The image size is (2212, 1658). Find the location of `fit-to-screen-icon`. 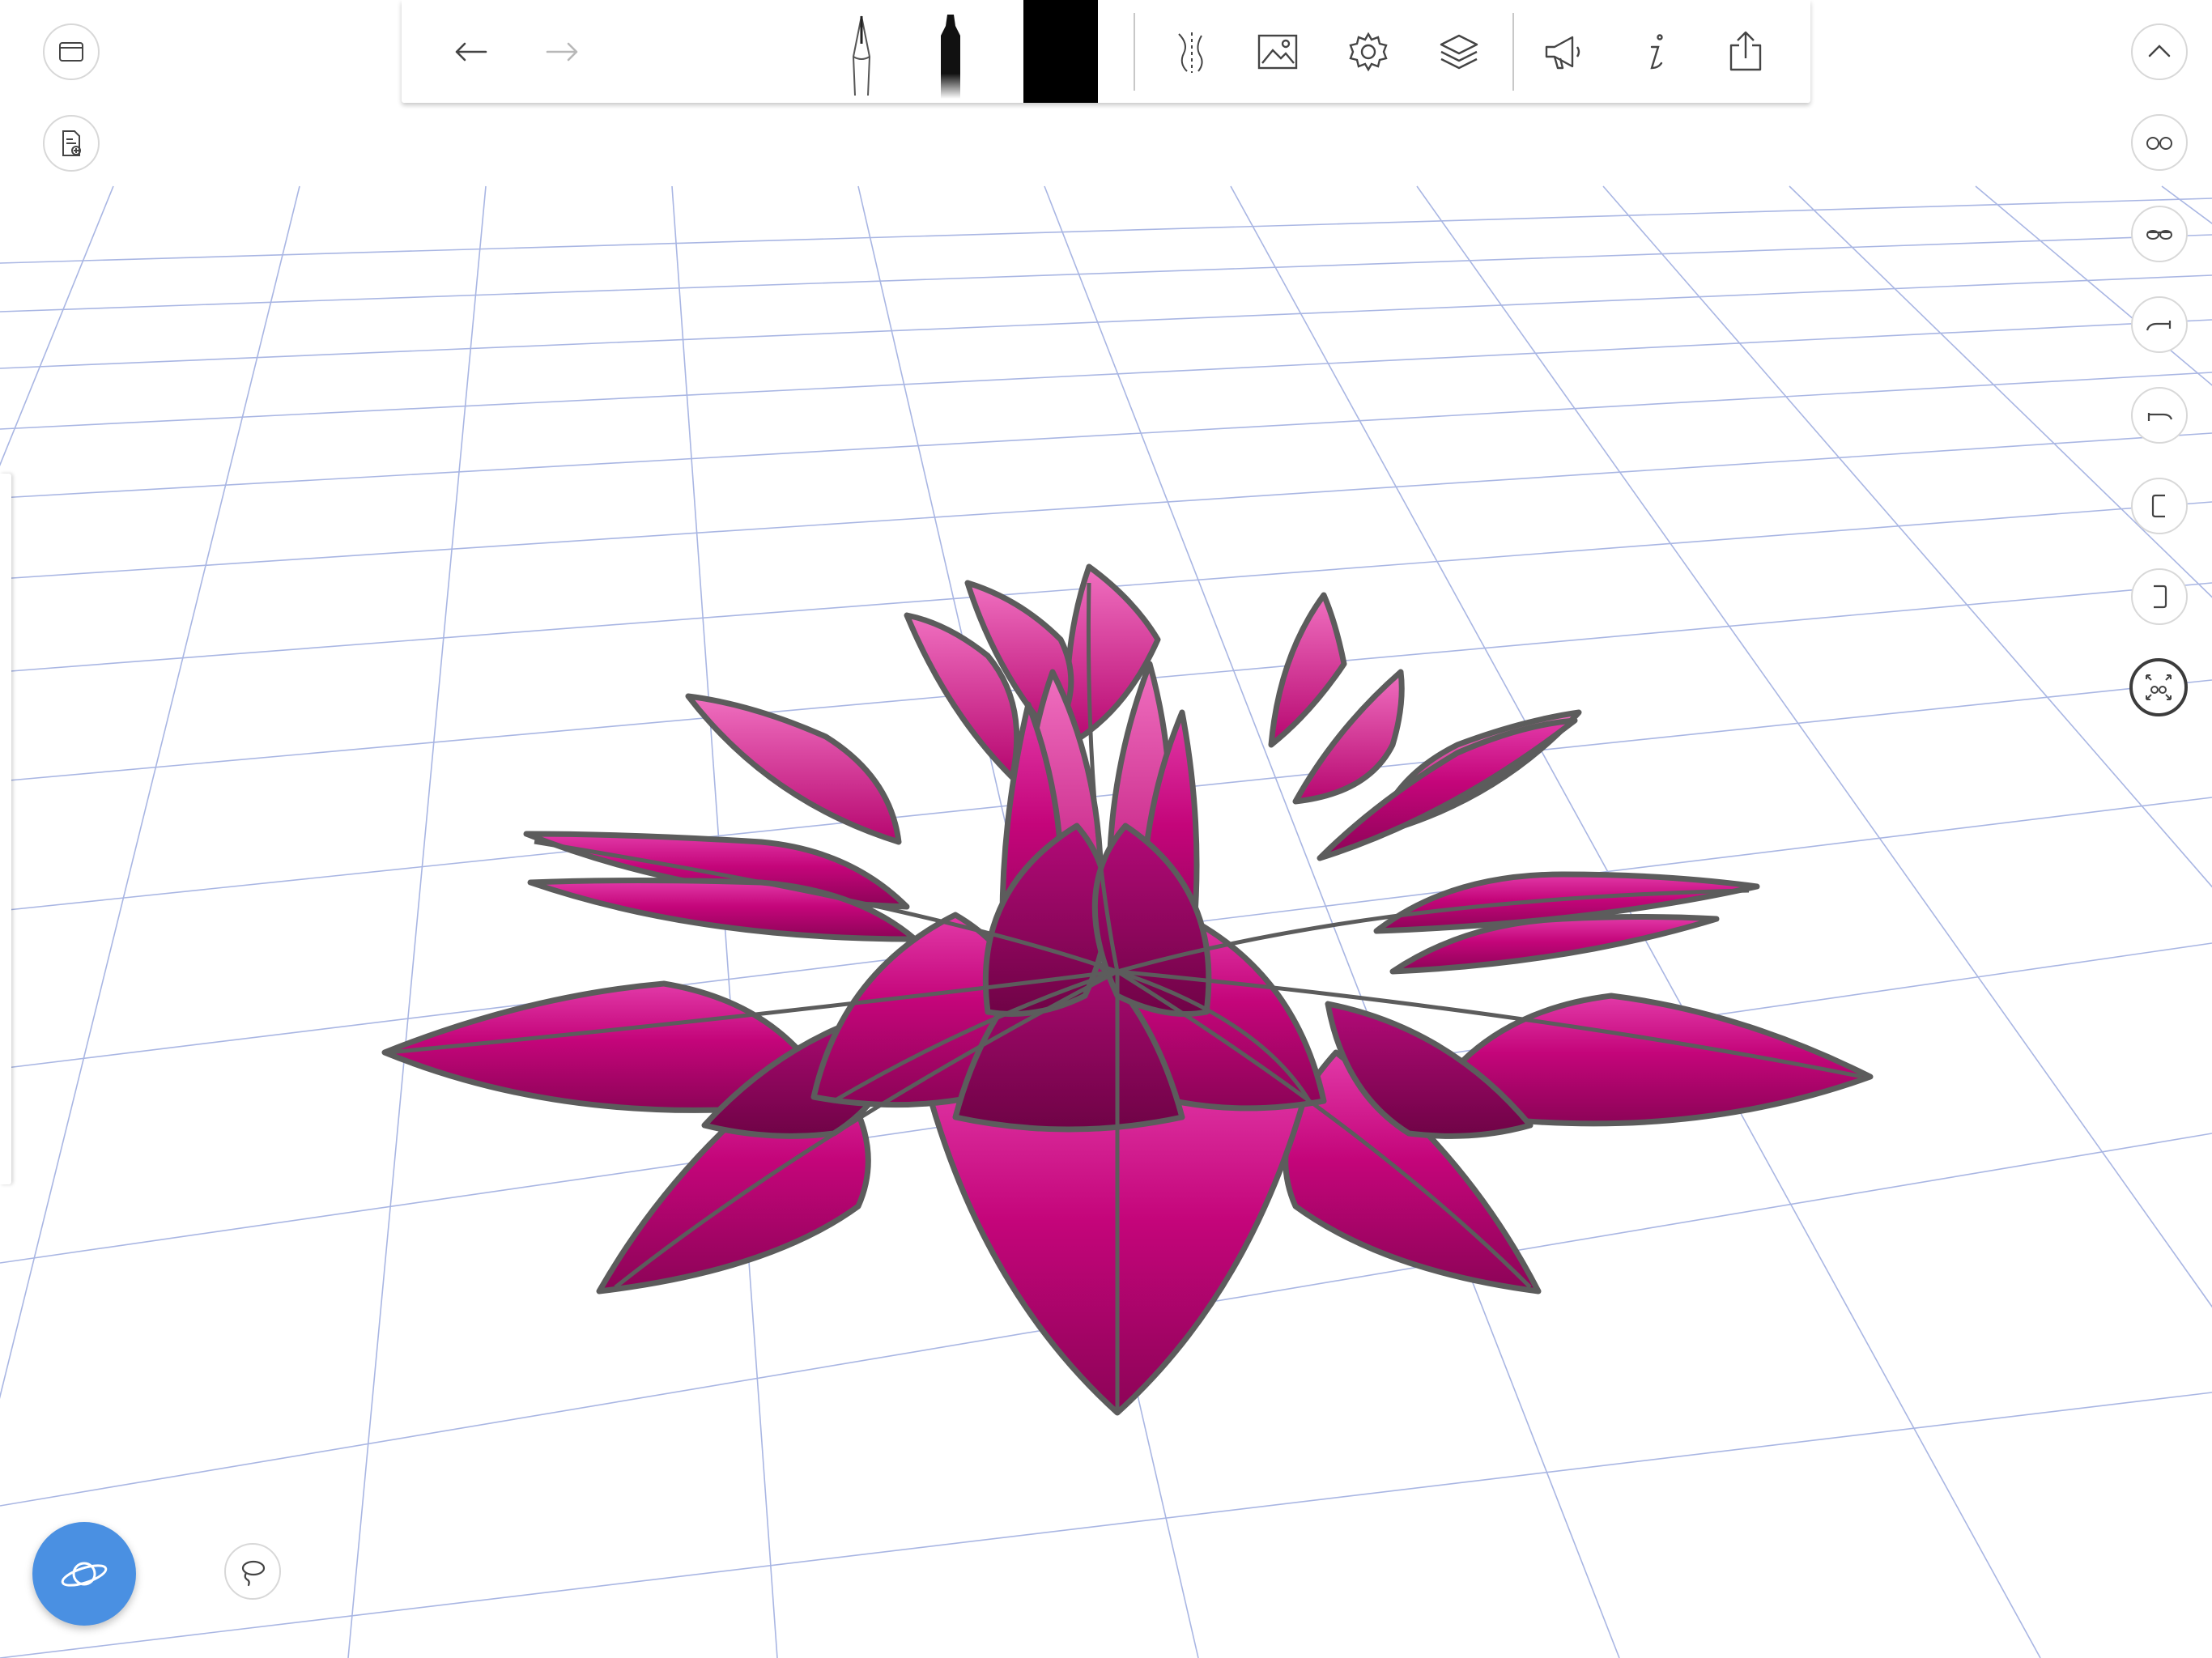

fit-to-screen-icon is located at coordinates (2159, 687).